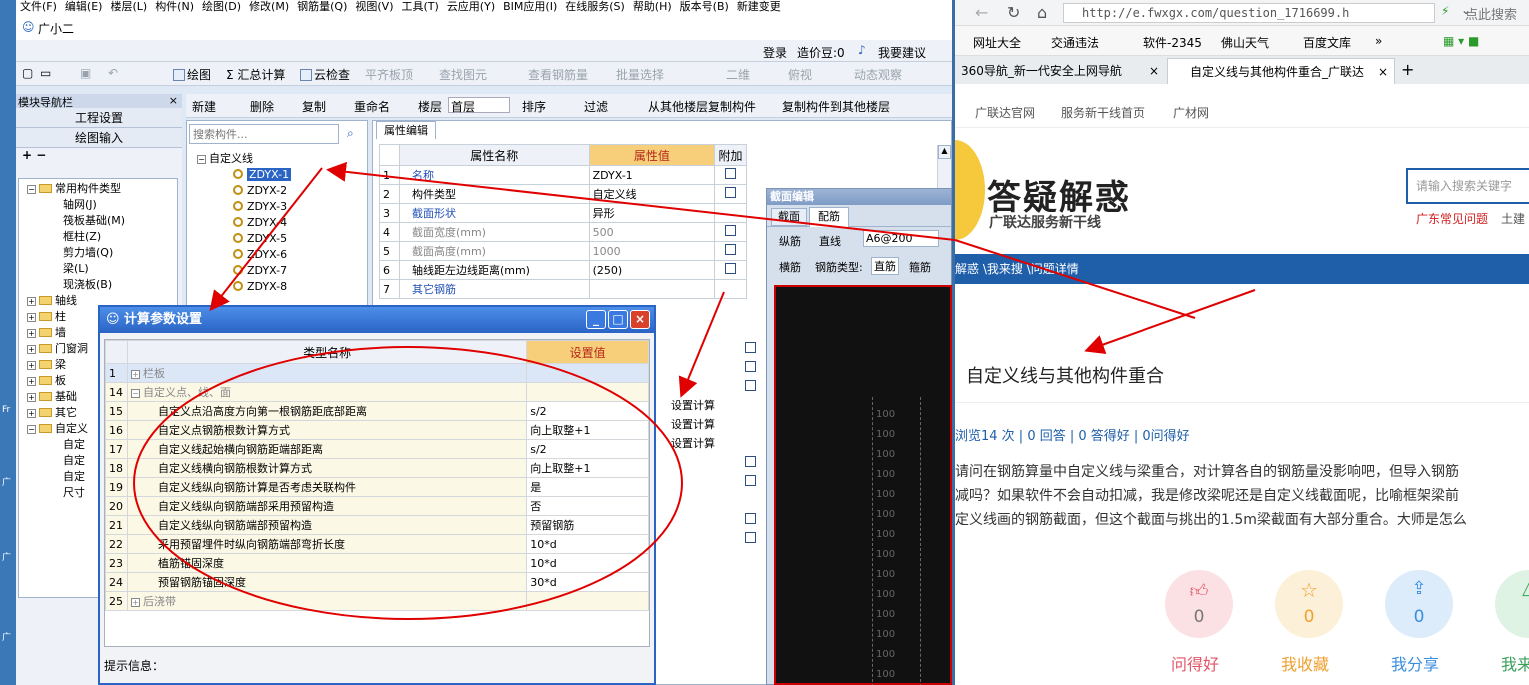 This screenshot has height=685, width=1529. What do you see at coordinates (885, 266) in the screenshot?
I see `straight-bar-button: 直筋` at bounding box center [885, 266].